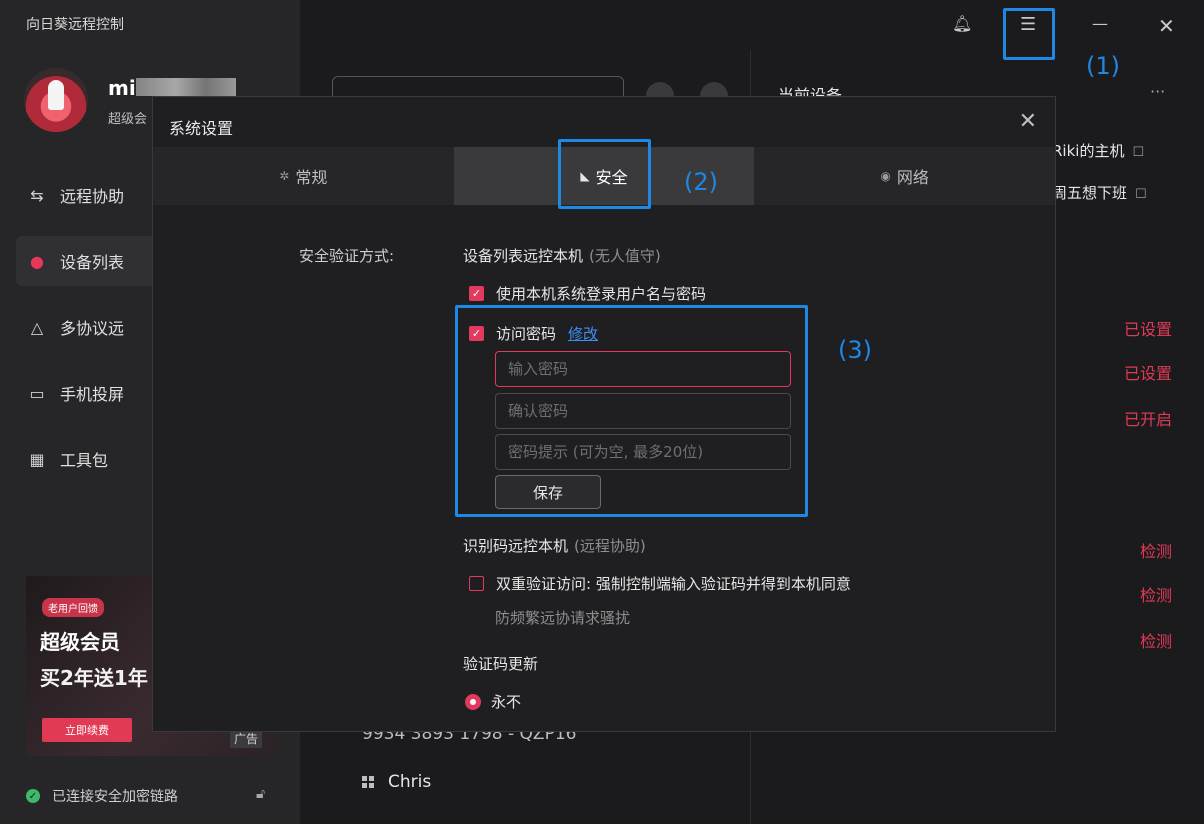 This screenshot has width=1204, height=824. I want to click on avatar, so click(56, 100).